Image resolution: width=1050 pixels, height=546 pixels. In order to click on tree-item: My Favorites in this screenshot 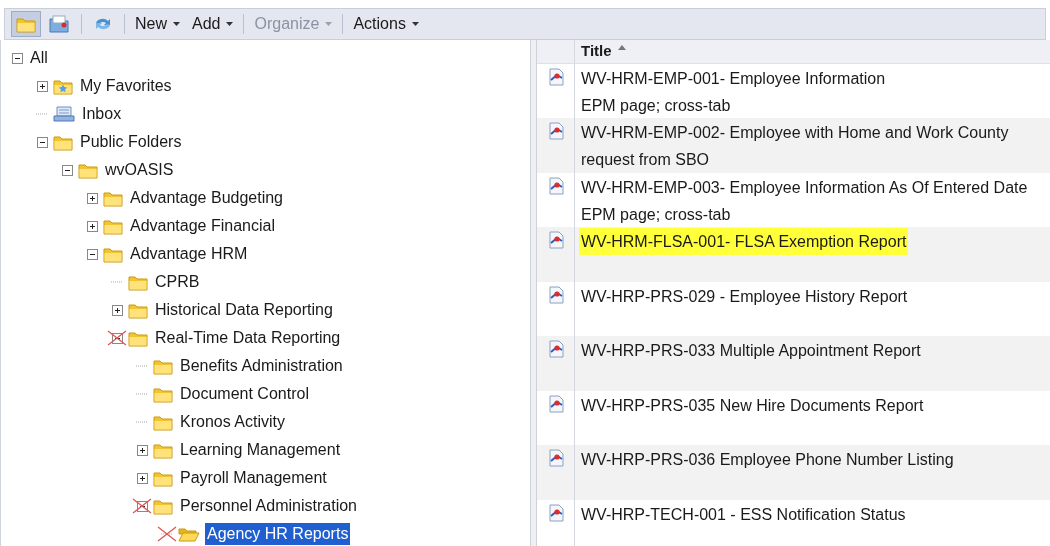, I will do `click(126, 86)`.